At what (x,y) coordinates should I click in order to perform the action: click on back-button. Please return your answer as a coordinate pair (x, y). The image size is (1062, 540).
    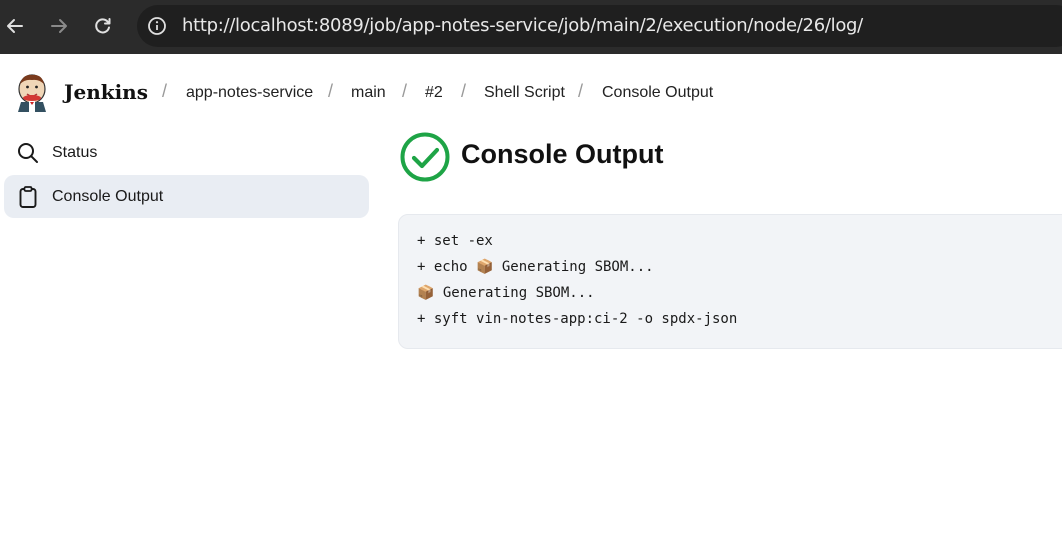
    Looking at the image, I should click on (15, 26).